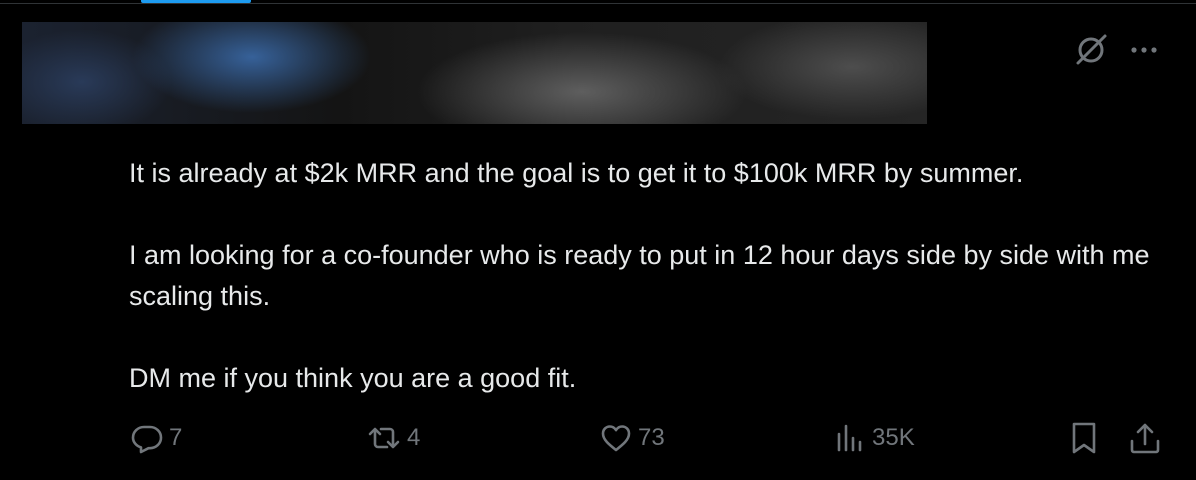 Image resolution: width=1196 pixels, height=480 pixels. What do you see at coordinates (1146, 50) in the screenshot?
I see `more-options-icon` at bounding box center [1146, 50].